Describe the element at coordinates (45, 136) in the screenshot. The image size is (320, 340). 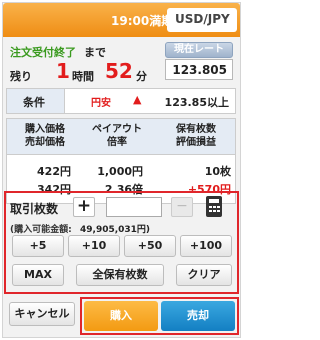
I see `header-price: 購入価格 売却価格` at that location.